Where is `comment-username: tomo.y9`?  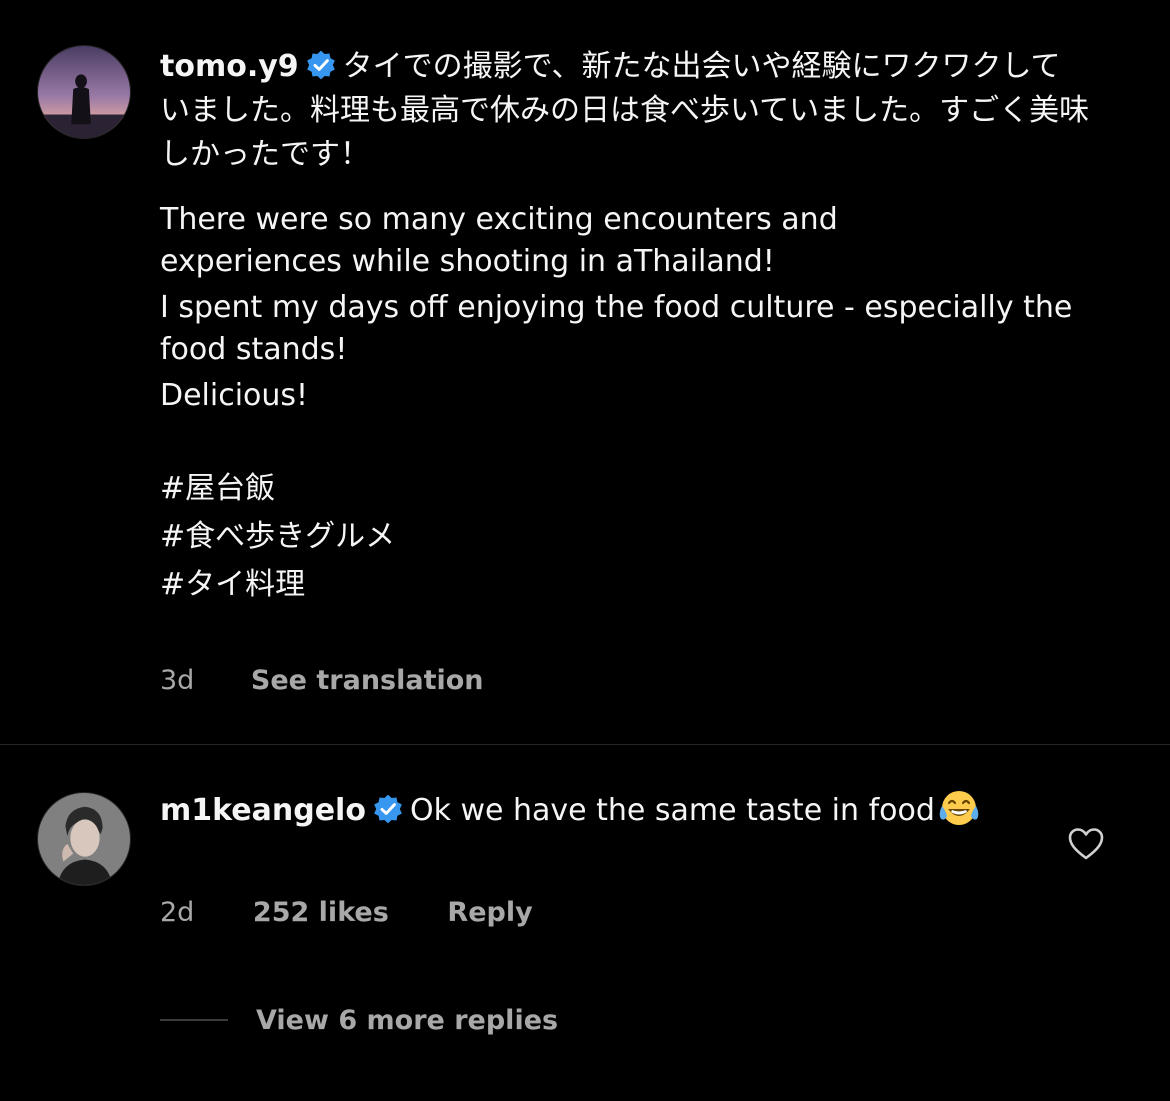
comment-username: tomo.y9 is located at coordinates (229, 66).